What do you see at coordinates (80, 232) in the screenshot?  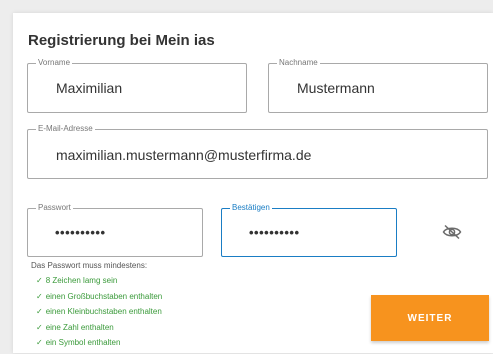 I see `password-masked-value: ••••••••••` at bounding box center [80, 232].